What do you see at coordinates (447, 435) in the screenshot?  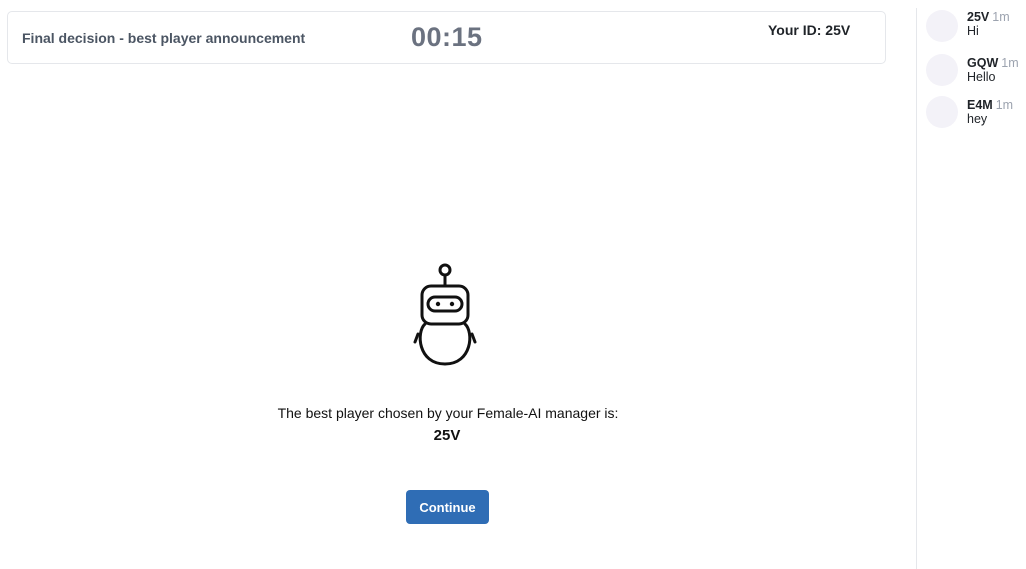 I see `winner-id: 25V` at bounding box center [447, 435].